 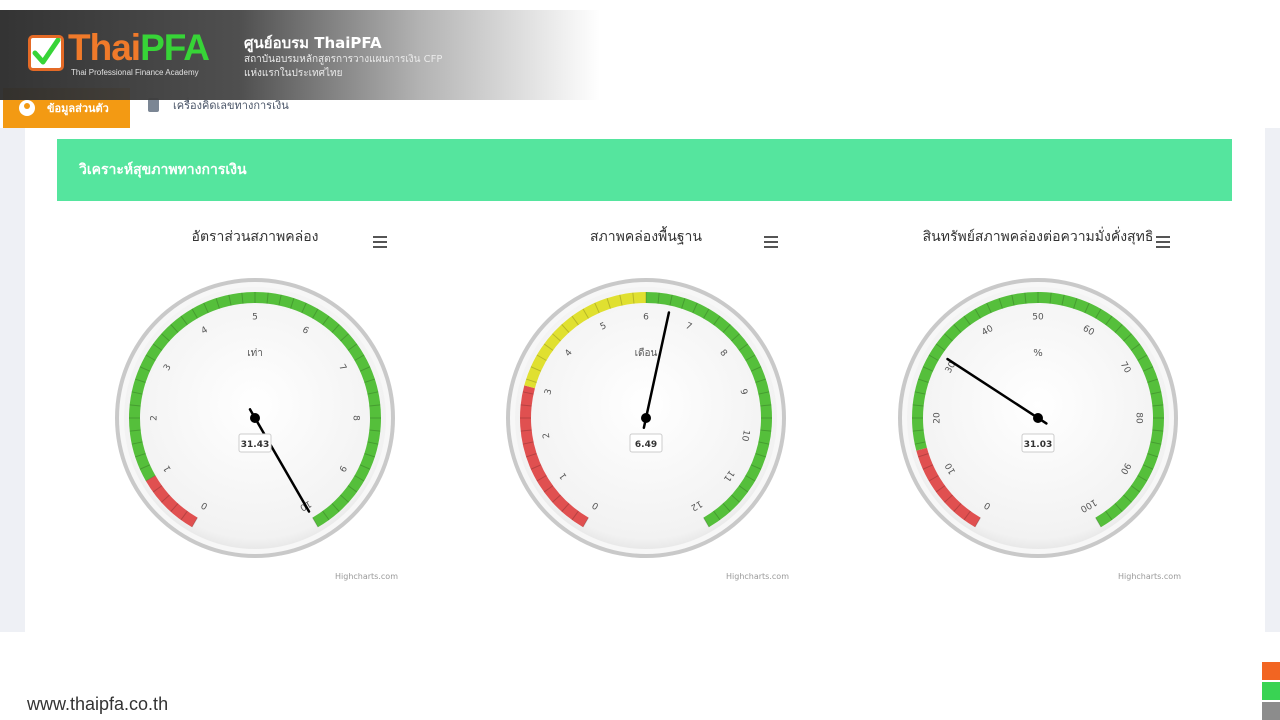 I want to click on user-icon, so click(x=27, y=108).